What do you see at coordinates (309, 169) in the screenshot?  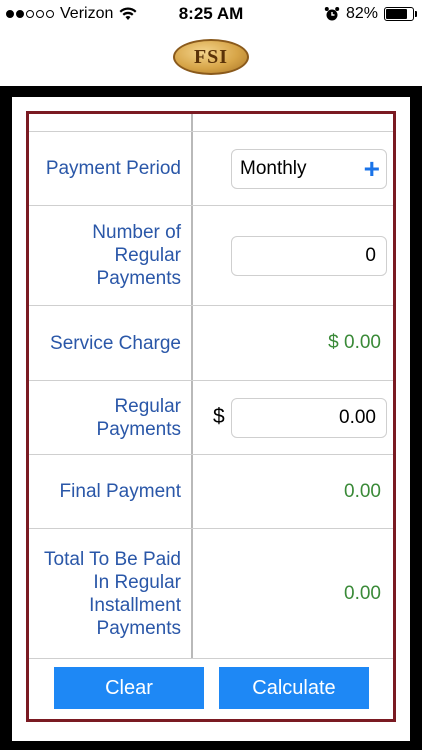 I see `payment-period-select: Monthly +` at bounding box center [309, 169].